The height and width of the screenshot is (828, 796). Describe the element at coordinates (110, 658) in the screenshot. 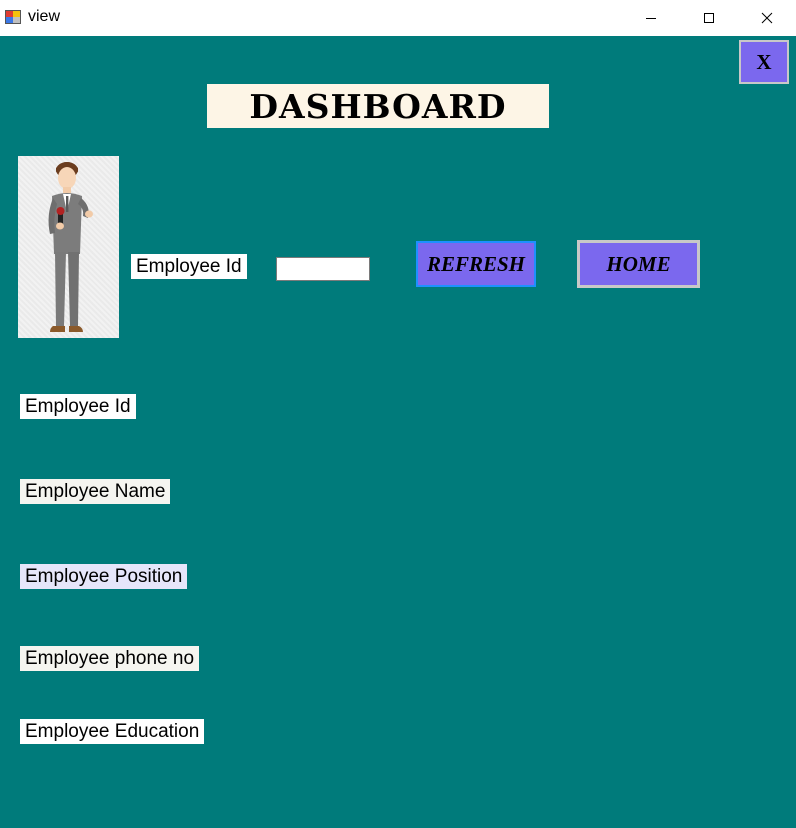

I see `employee-phone-label: Employee phone no` at that location.